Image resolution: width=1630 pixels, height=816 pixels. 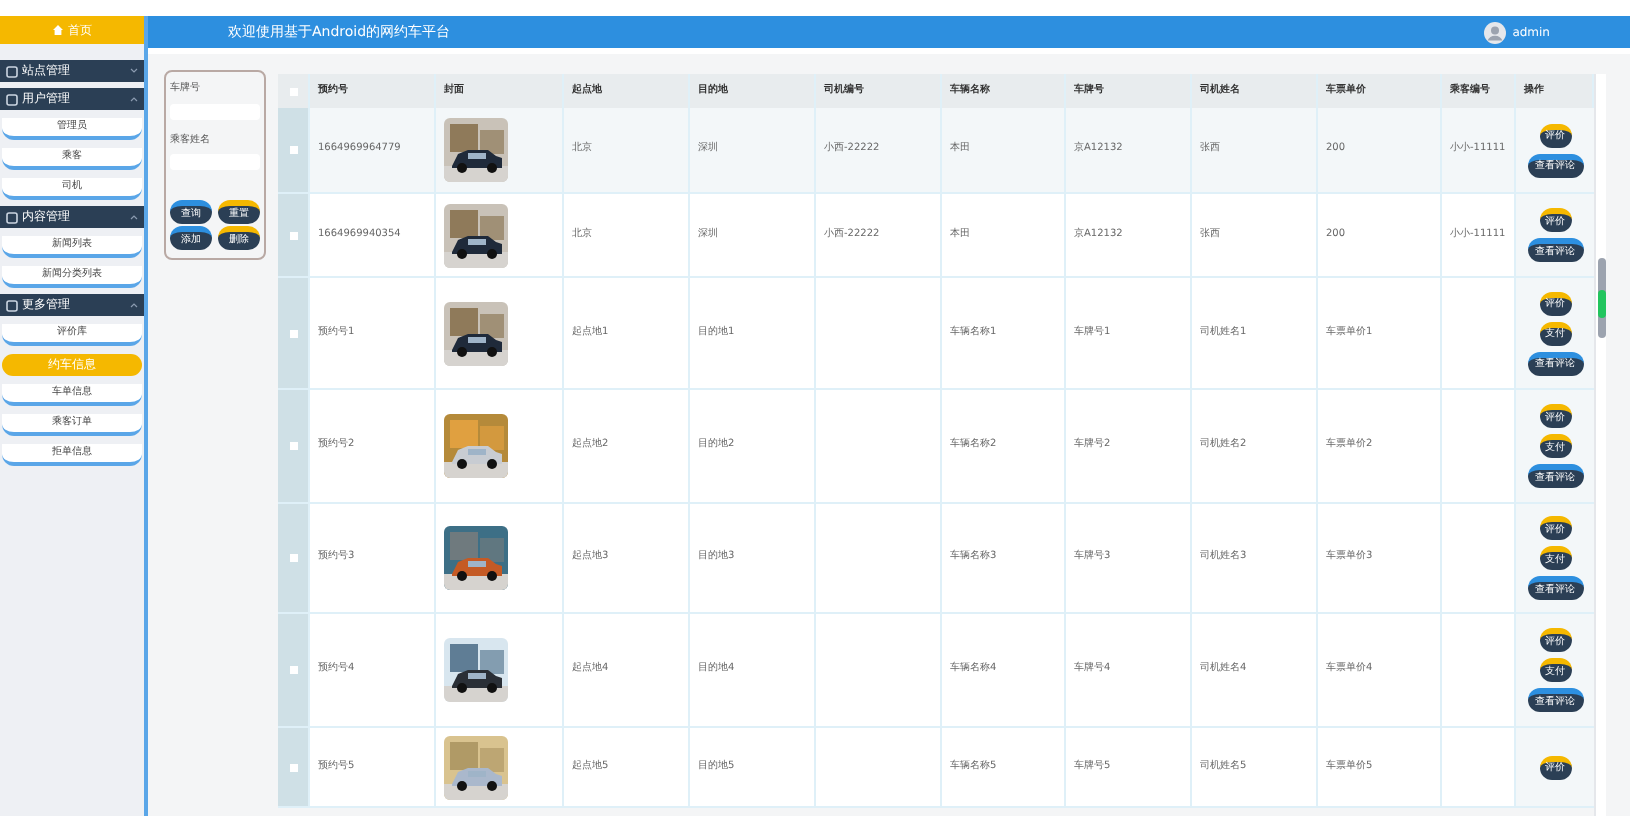 I want to click on avatar-icon, so click(x=1495, y=32).